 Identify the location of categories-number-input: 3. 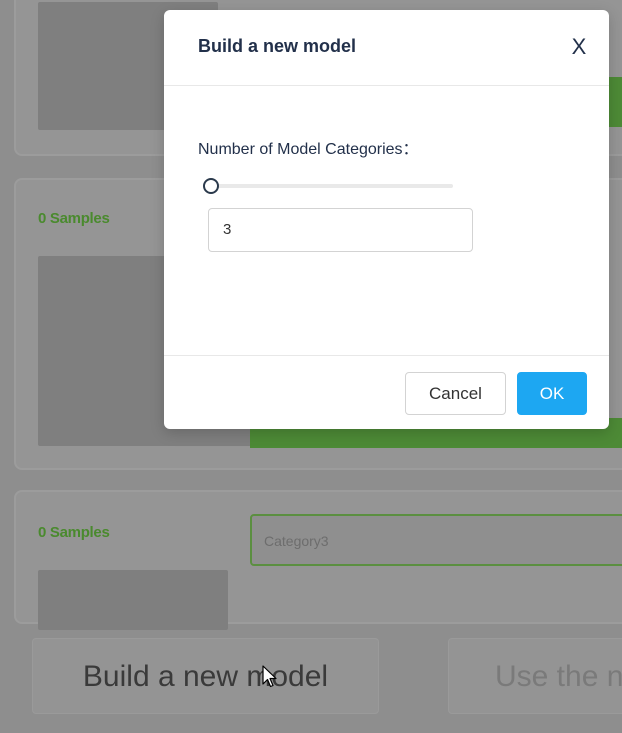
(340, 230).